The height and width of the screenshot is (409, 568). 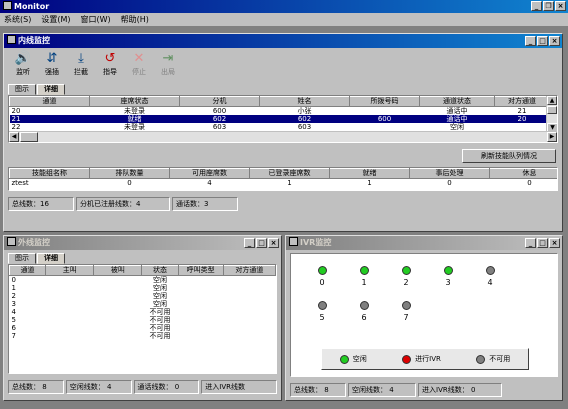 I want to click on refresh-skill-queue-button: 刷新技能队列情况, so click(x=509, y=156).